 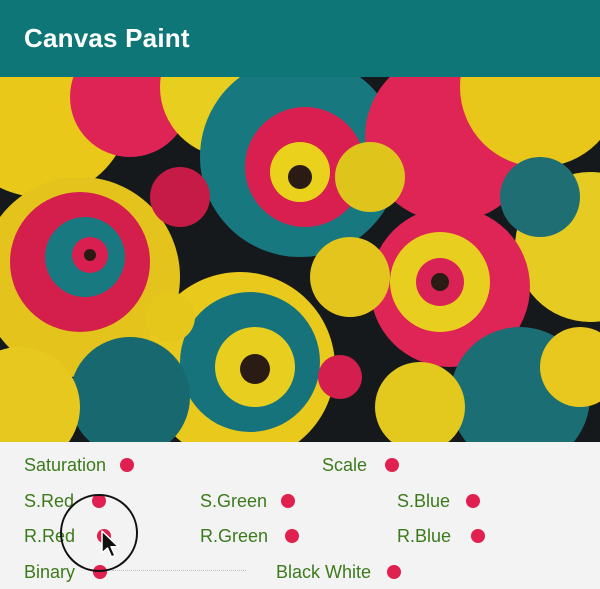 I want to click on saturation-slider-thumb, so click(x=127, y=465).